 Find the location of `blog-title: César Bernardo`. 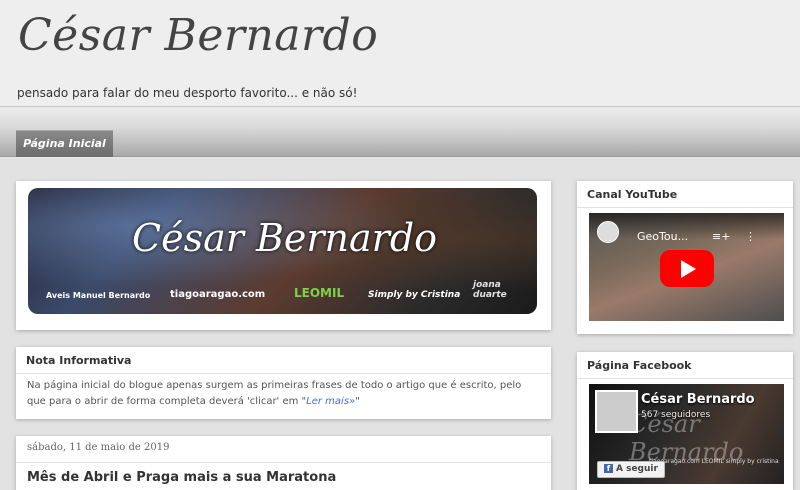

blog-title: César Bernardo is located at coordinates (198, 35).